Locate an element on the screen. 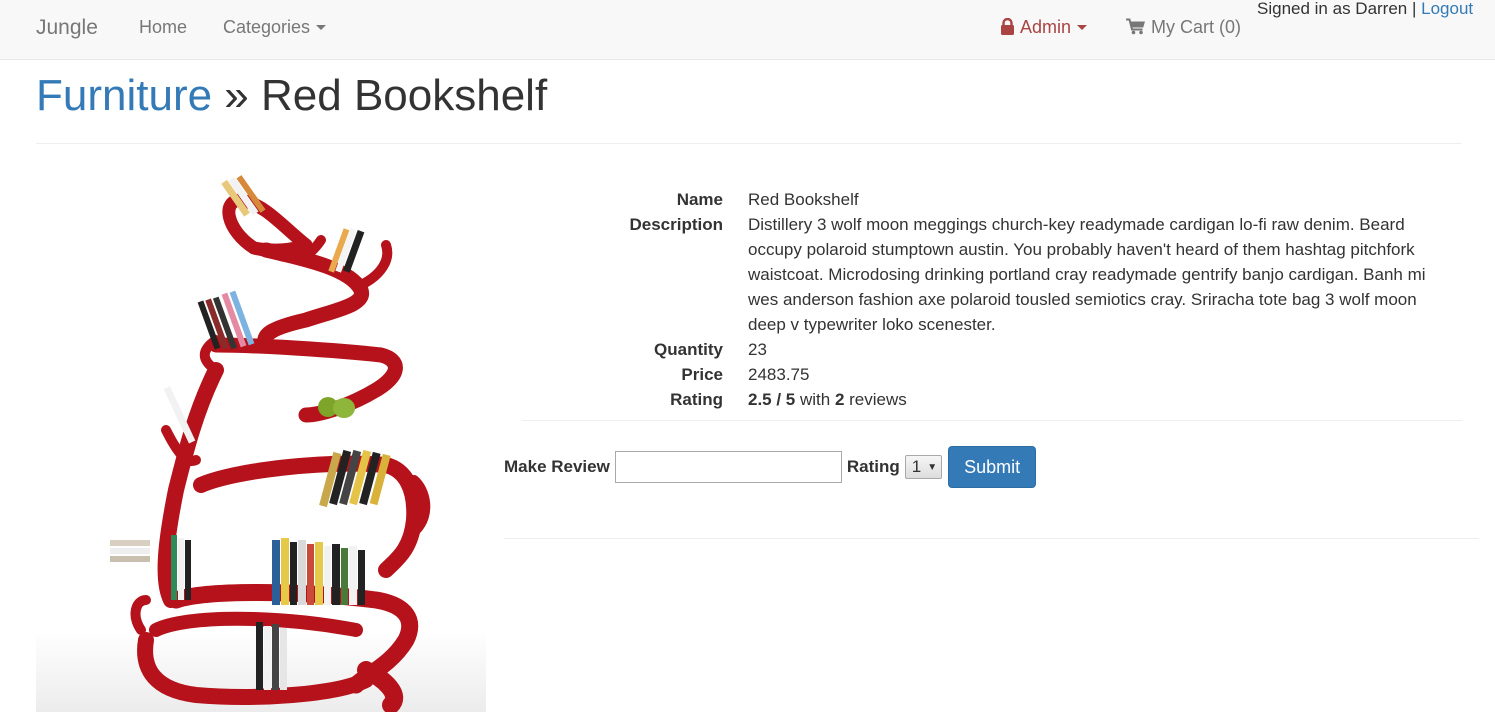 The height and width of the screenshot is (712, 1495). page-header: Furniture » Red Bookshelf is located at coordinates (748, 106).